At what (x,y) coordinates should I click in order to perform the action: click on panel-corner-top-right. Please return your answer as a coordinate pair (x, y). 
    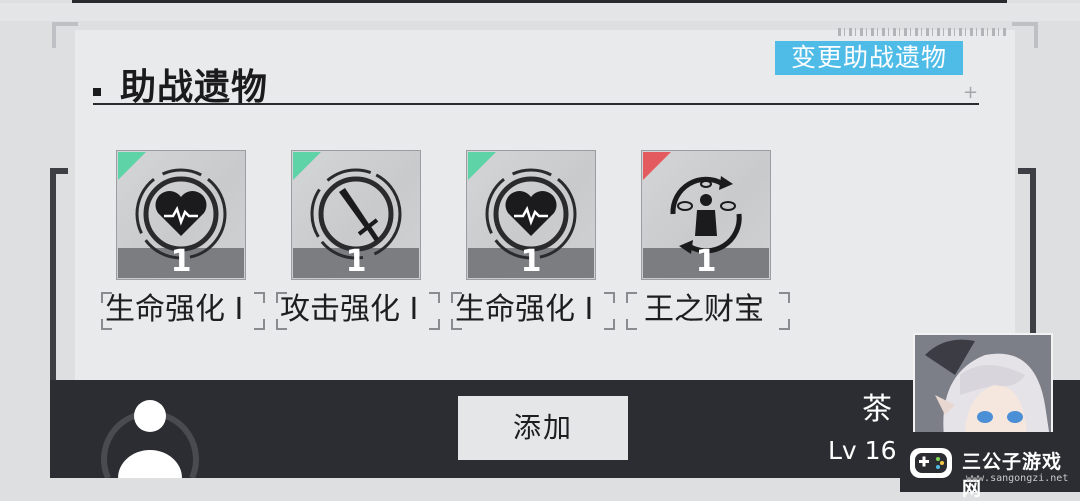
    Looking at the image, I should click on (1025, 35).